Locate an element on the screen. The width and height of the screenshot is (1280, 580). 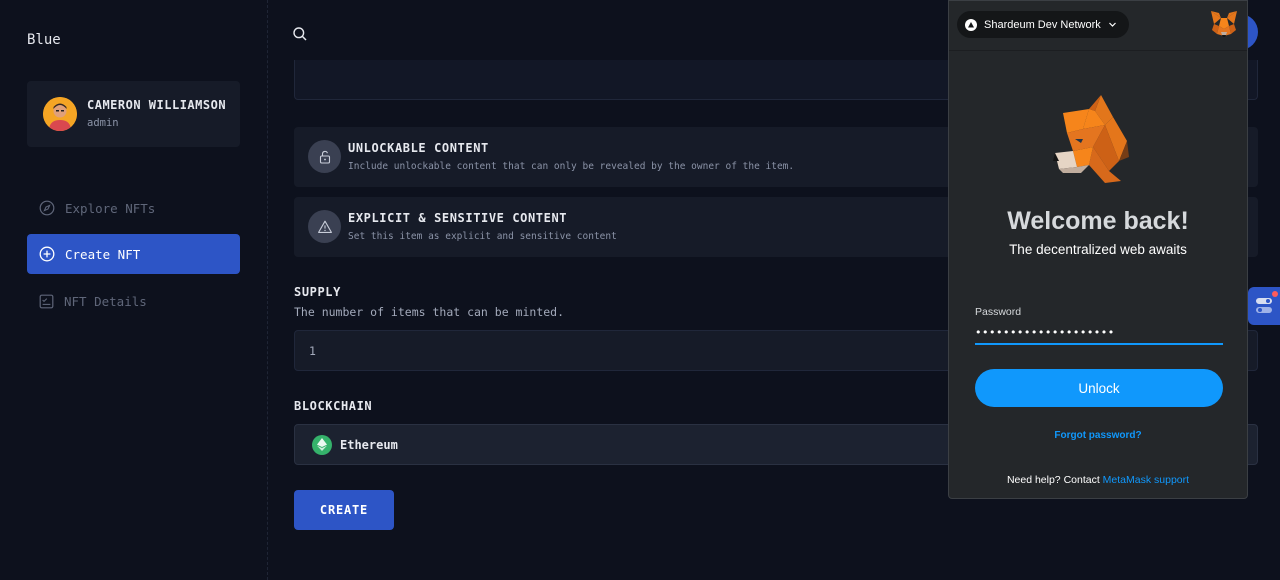
create-button: CREATE is located at coordinates (344, 510).